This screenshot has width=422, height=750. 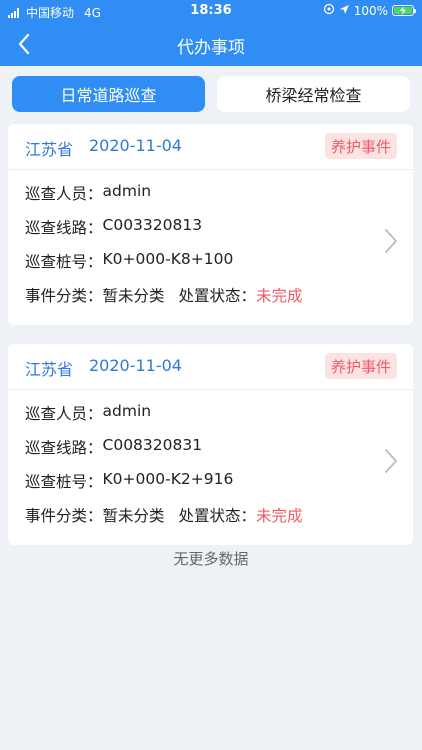 I want to click on battery-icon, so click(x=404, y=10).